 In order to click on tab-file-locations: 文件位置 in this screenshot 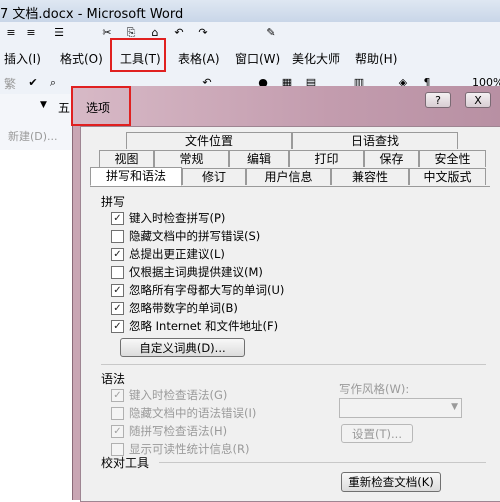, I will do `click(209, 140)`.